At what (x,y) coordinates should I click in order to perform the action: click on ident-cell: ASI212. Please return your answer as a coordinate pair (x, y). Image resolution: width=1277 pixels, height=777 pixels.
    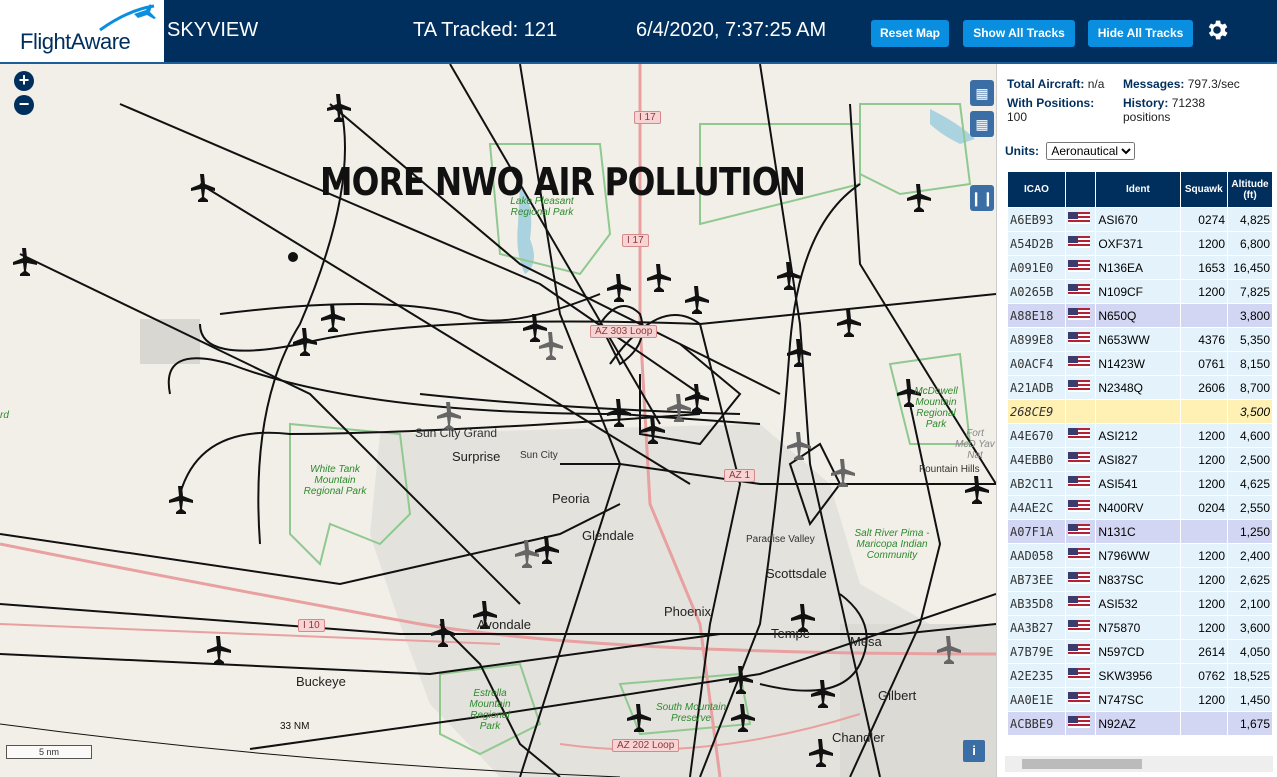
    Looking at the image, I should click on (1138, 435).